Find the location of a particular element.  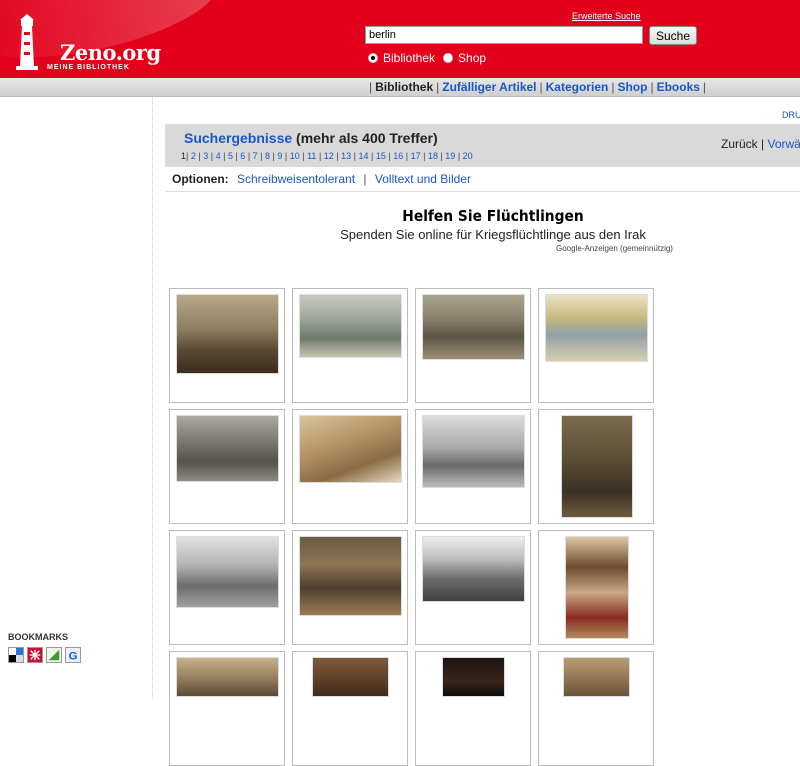

lighthouse-logo-icon is located at coordinates (27, 42).